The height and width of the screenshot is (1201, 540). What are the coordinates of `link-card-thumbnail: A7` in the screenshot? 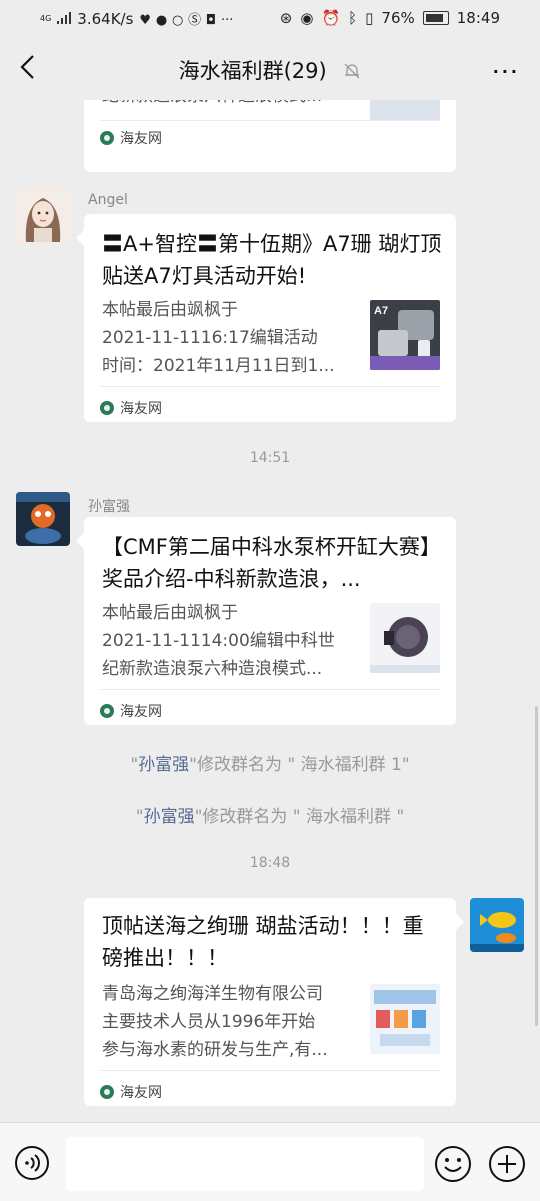 It's located at (405, 335).